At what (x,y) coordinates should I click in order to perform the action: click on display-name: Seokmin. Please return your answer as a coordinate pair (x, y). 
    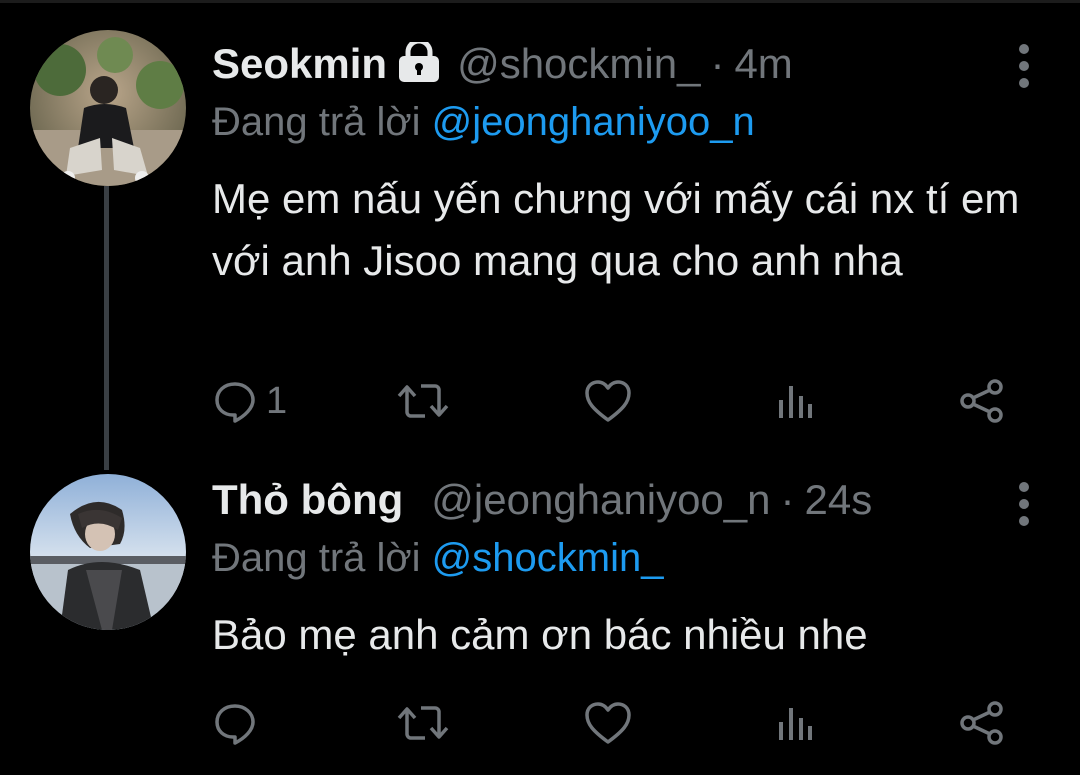
    Looking at the image, I should click on (299, 64).